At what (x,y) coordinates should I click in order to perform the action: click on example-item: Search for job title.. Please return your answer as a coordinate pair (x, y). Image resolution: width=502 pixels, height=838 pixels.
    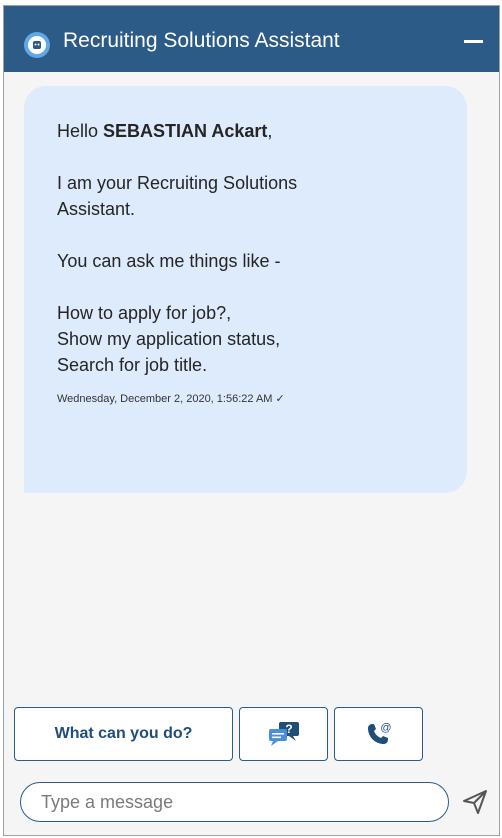
    Looking at the image, I should click on (132, 365).